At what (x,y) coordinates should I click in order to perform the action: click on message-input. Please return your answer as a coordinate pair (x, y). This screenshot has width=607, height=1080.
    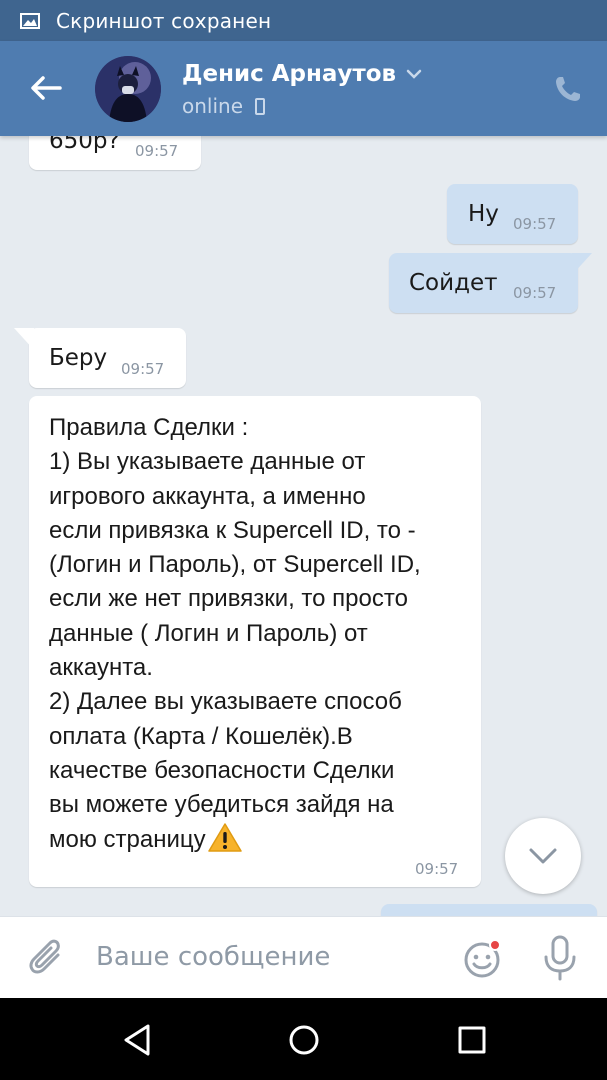
    Looking at the image, I should click on (266, 957).